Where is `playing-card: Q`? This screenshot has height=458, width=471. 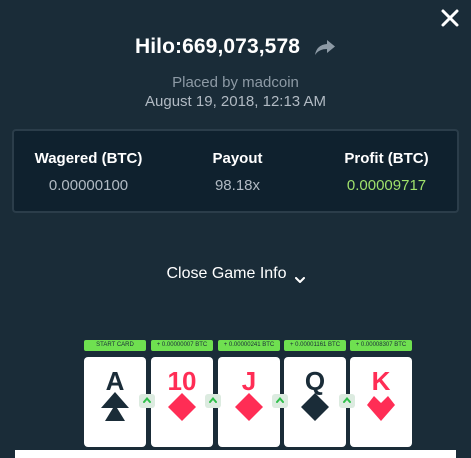 playing-card: Q is located at coordinates (315, 402).